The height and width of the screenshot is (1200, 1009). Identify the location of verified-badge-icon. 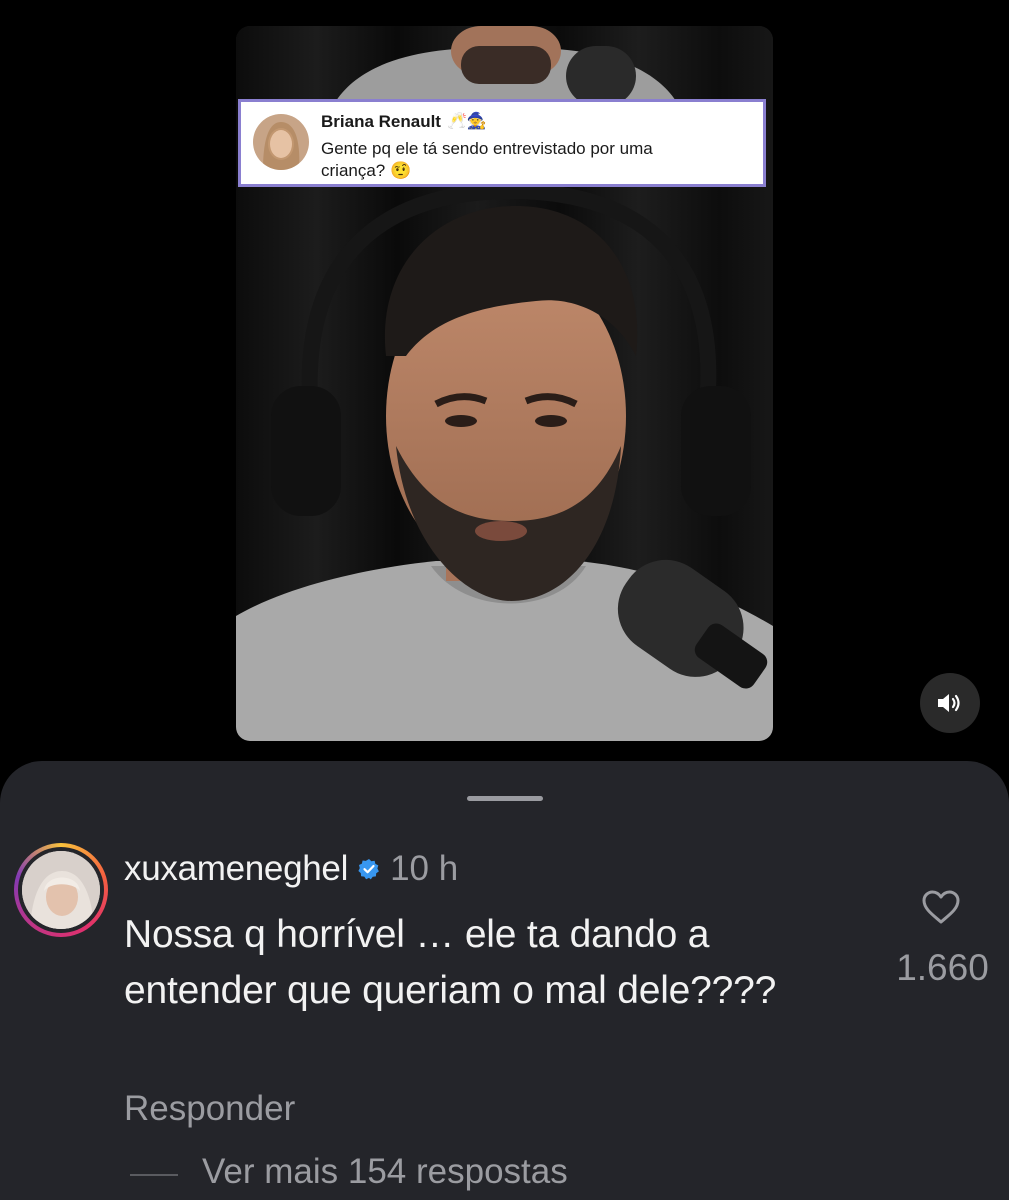
(368, 869).